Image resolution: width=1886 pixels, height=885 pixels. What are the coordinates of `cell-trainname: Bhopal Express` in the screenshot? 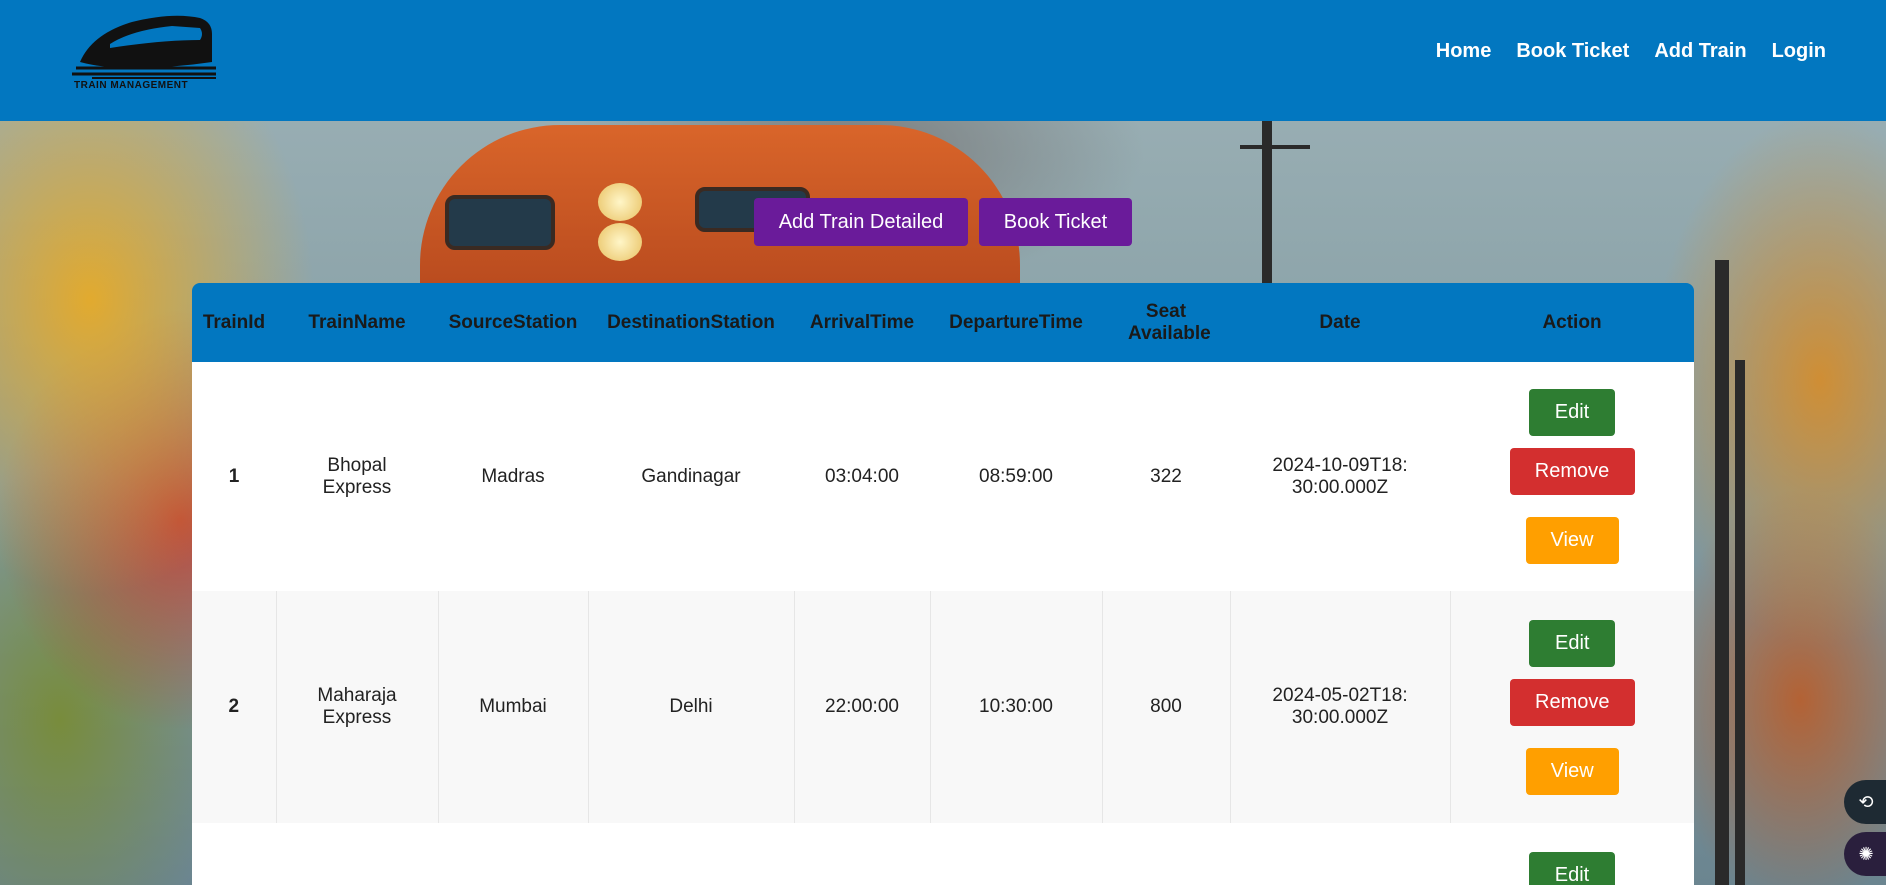 It's located at (357, 476).